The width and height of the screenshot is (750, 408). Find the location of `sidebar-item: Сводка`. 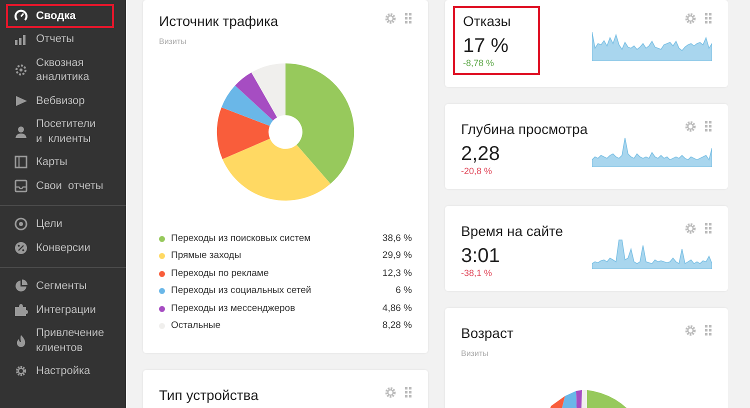

sidebar-item: Сводка is located at coordinates (60, 16).